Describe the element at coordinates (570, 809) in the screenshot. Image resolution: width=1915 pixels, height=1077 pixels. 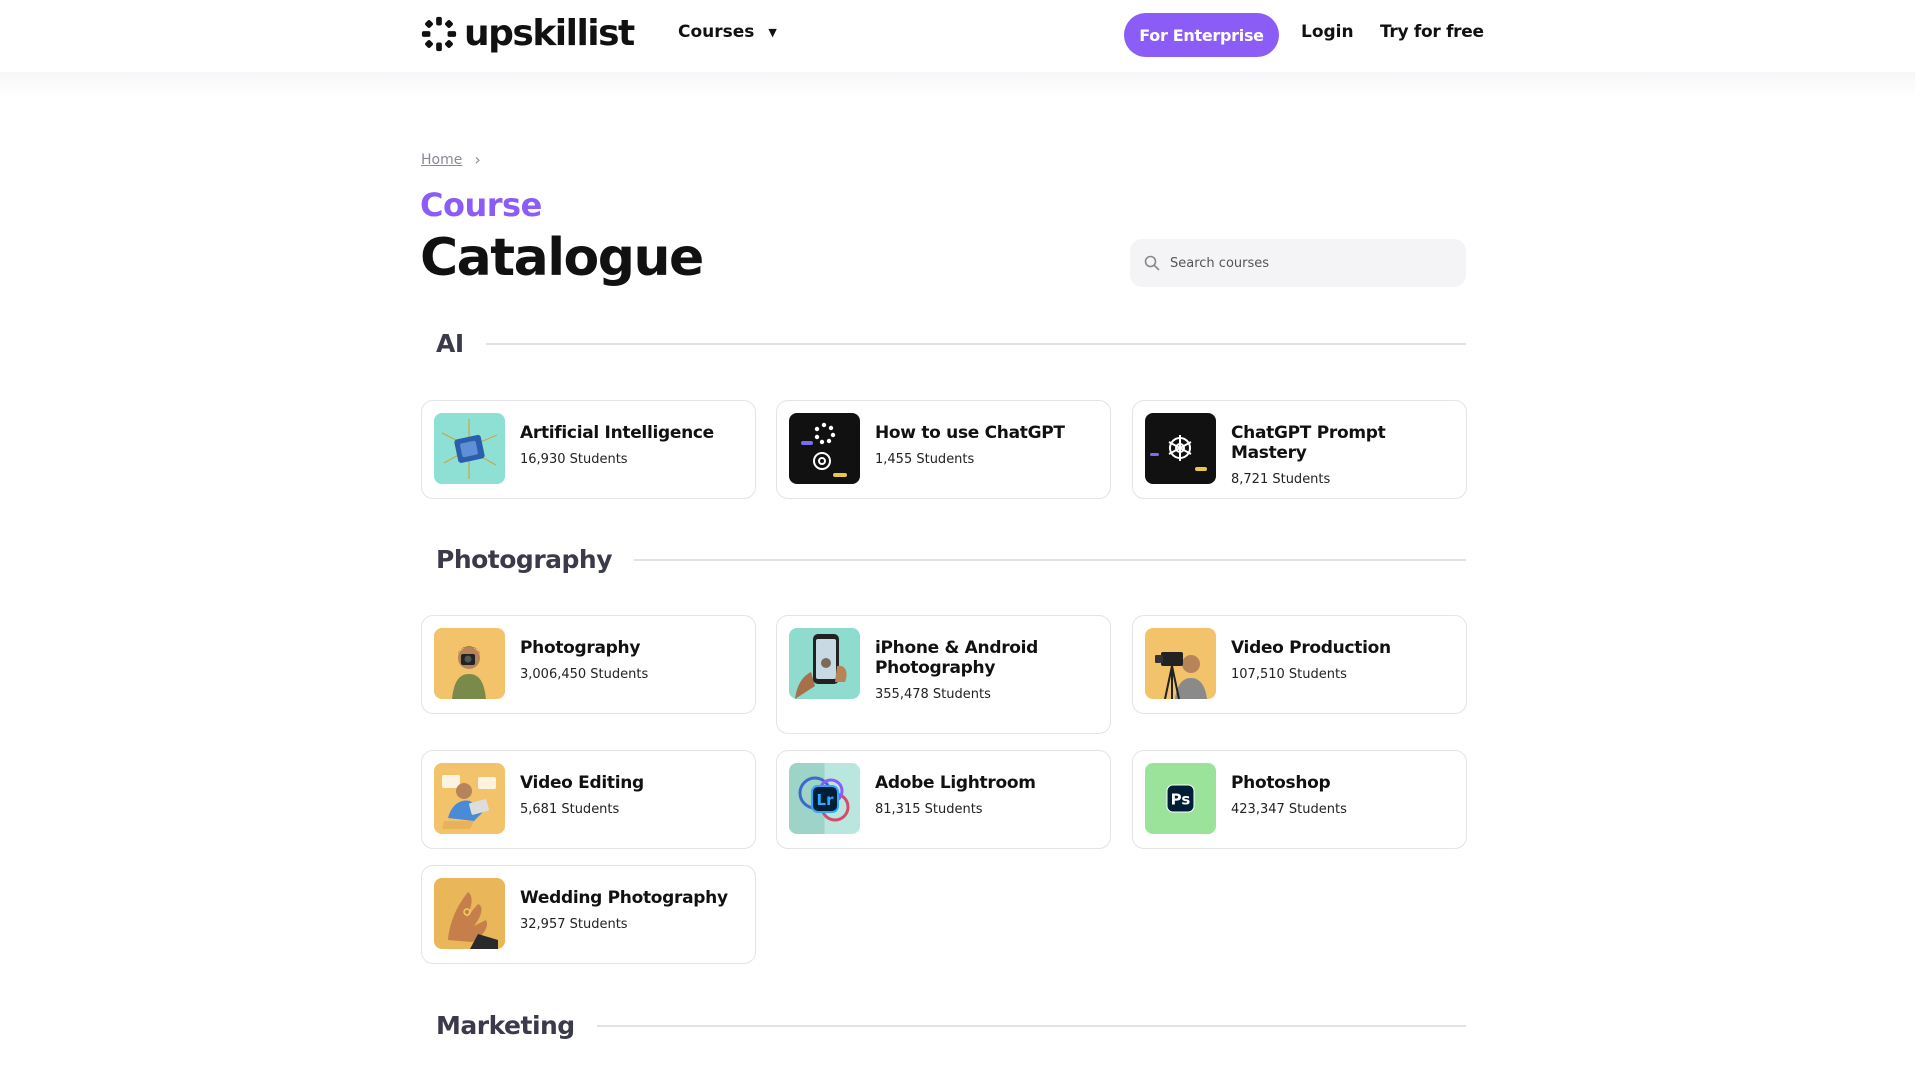
I see `course-students: 5,681 Students` at that location.